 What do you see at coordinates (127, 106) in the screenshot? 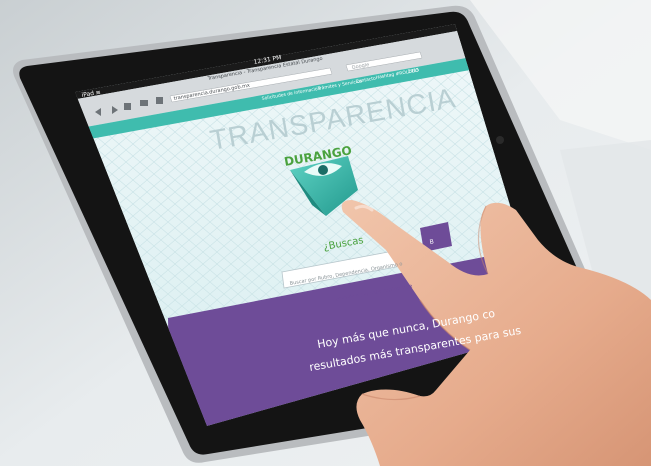
I see `tabs-icon` at bounding box center [127, 106].